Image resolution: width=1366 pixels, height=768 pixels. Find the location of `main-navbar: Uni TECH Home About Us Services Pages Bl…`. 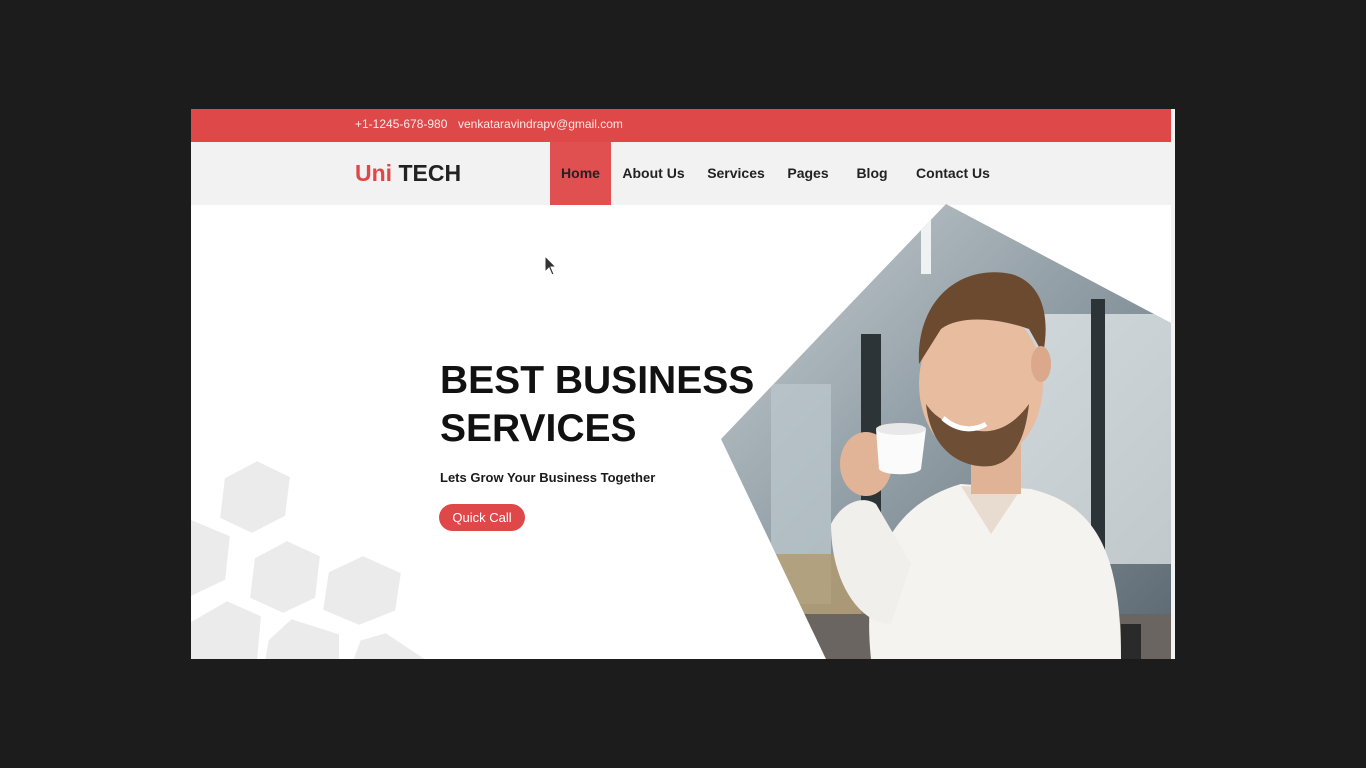

main-navbar: Uni TECH Home About Us Services Pages Bl… is located at coordinates (681, 173).